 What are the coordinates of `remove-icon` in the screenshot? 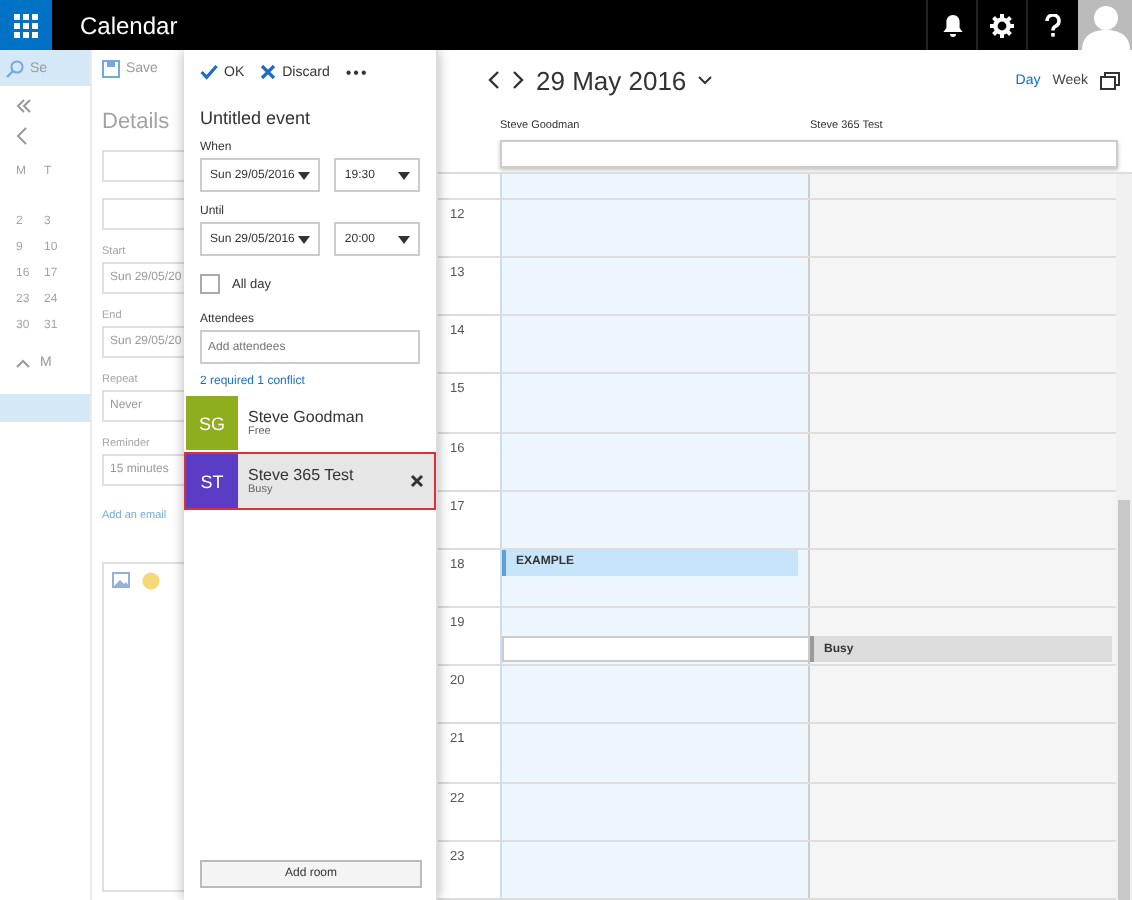 It's located at (417, 481).